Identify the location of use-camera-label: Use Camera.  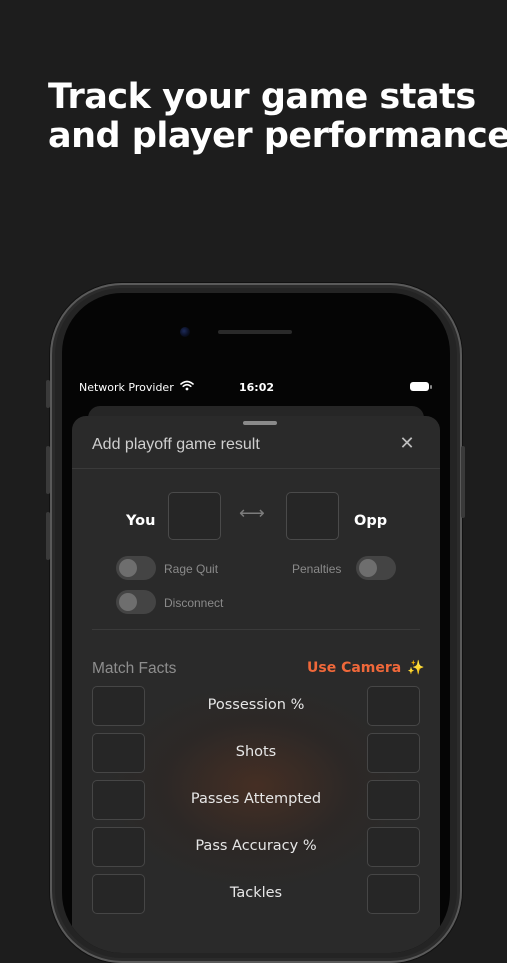
(354, 668).